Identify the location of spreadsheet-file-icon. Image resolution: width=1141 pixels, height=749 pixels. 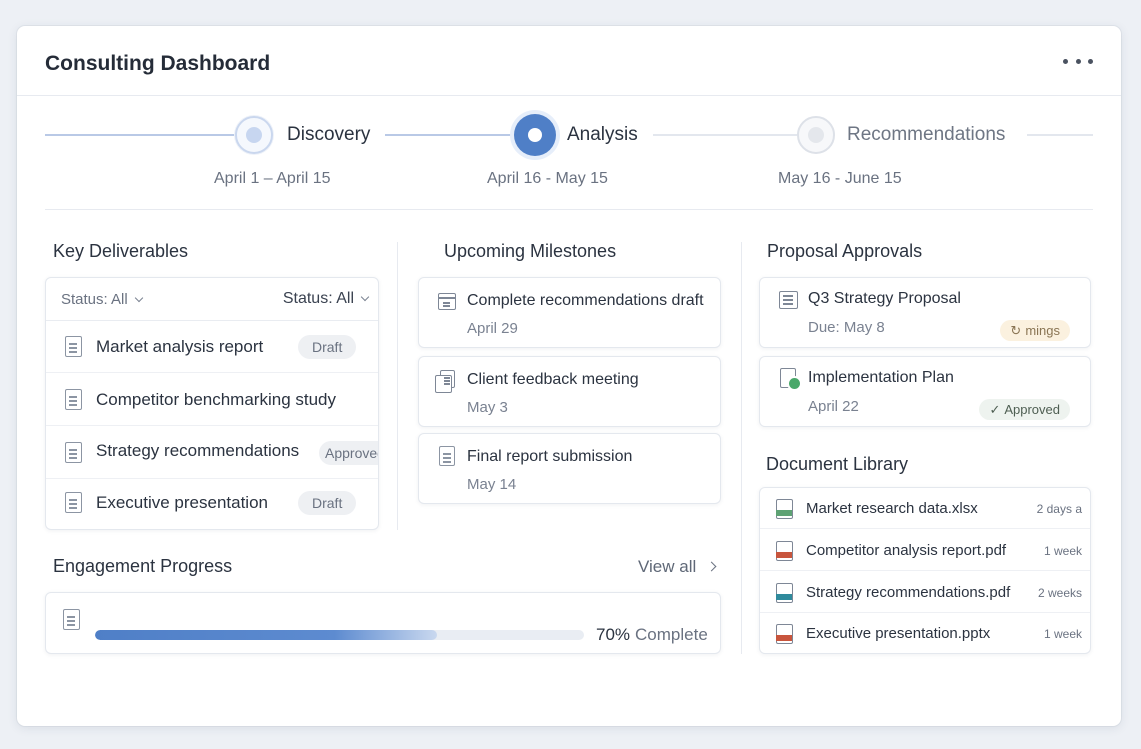
(784, 509).